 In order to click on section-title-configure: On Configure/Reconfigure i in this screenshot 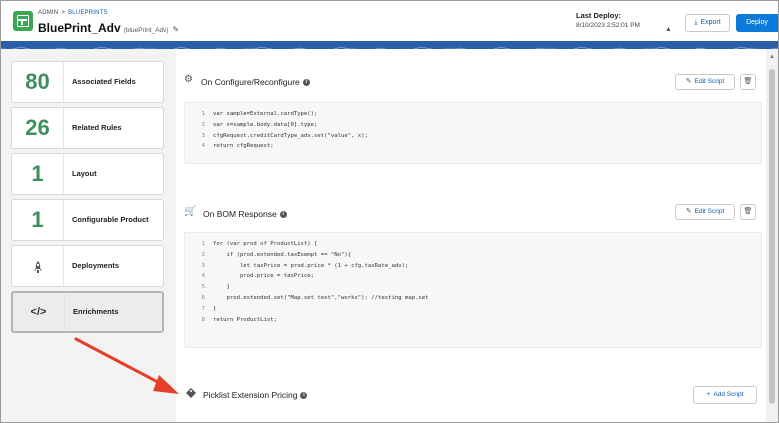, I will do `click(255, 82)`.